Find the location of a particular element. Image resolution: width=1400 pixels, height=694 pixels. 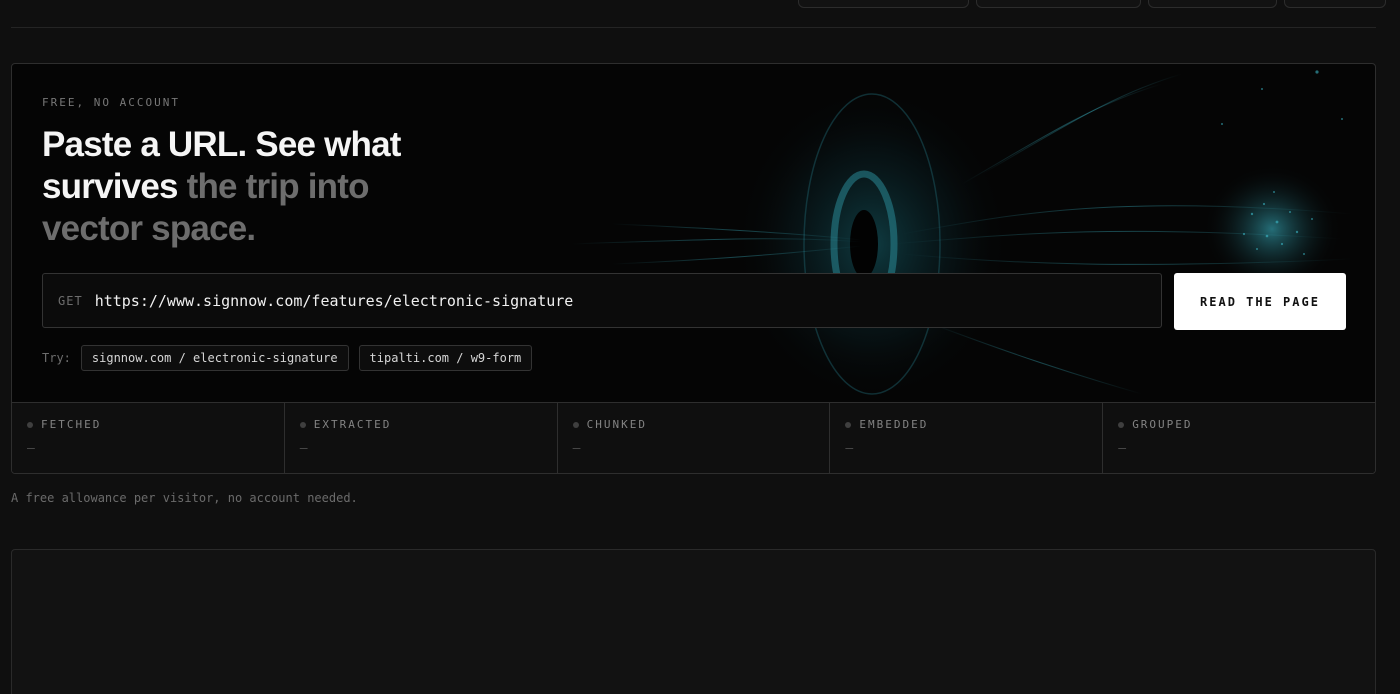

stage-embedded: EMBEDDED — is located at coordinates (967, 438).